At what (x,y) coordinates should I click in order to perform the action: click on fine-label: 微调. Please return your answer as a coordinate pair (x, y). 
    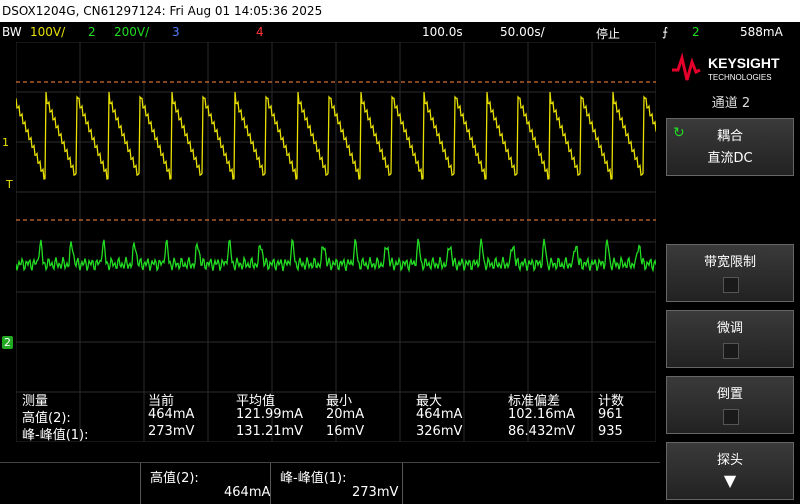
    Looking at the image, I should click on (729, 328).